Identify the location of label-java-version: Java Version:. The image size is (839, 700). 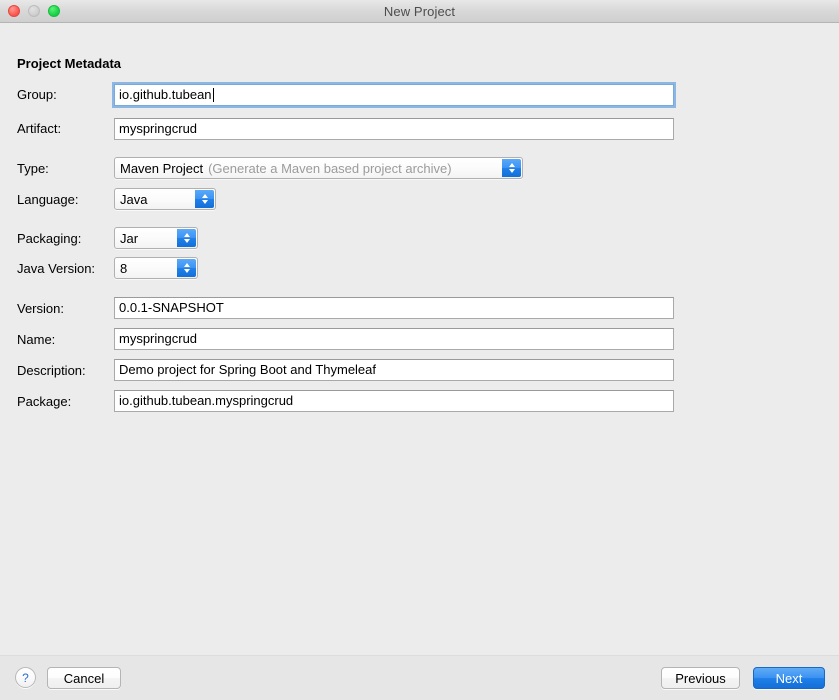
(56, 268).